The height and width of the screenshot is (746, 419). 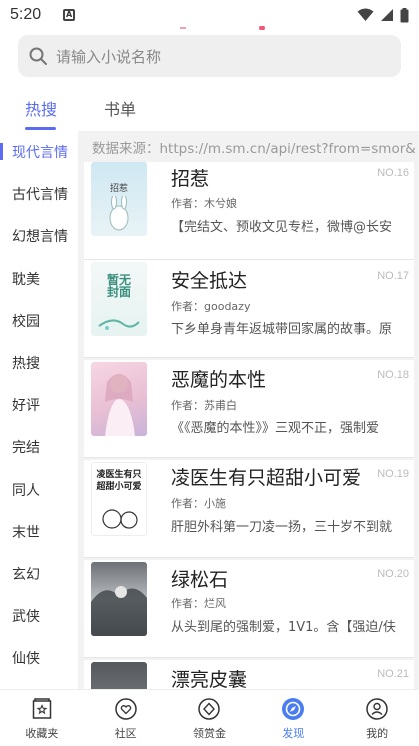 What do you see at coordinates (39, 616) in the screenshot?
I see `sidebar-item-wuxia: 武侠` at bounding box center [39, 616].